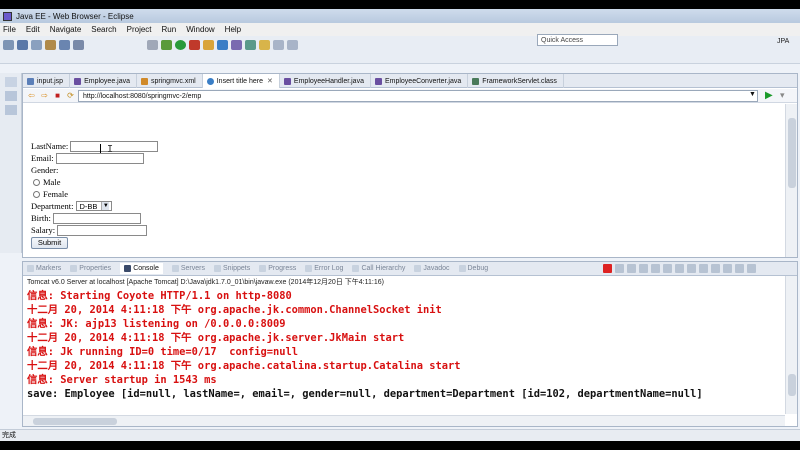 The image size is (800, 450). I want to click on url-input: http://localhost:8080/springmvc-2/emp, so click(418, 96).